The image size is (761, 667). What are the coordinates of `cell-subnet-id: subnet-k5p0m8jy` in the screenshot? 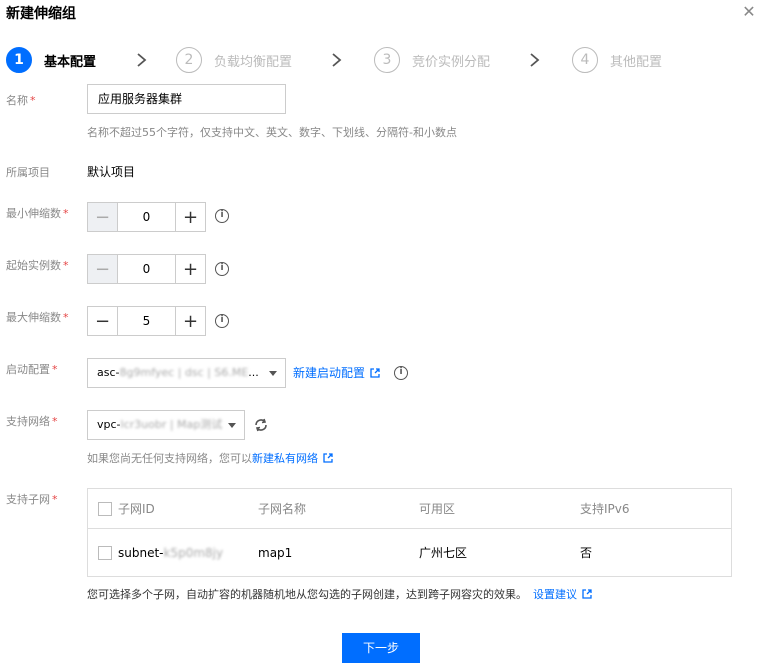 It's located at (160, 552).